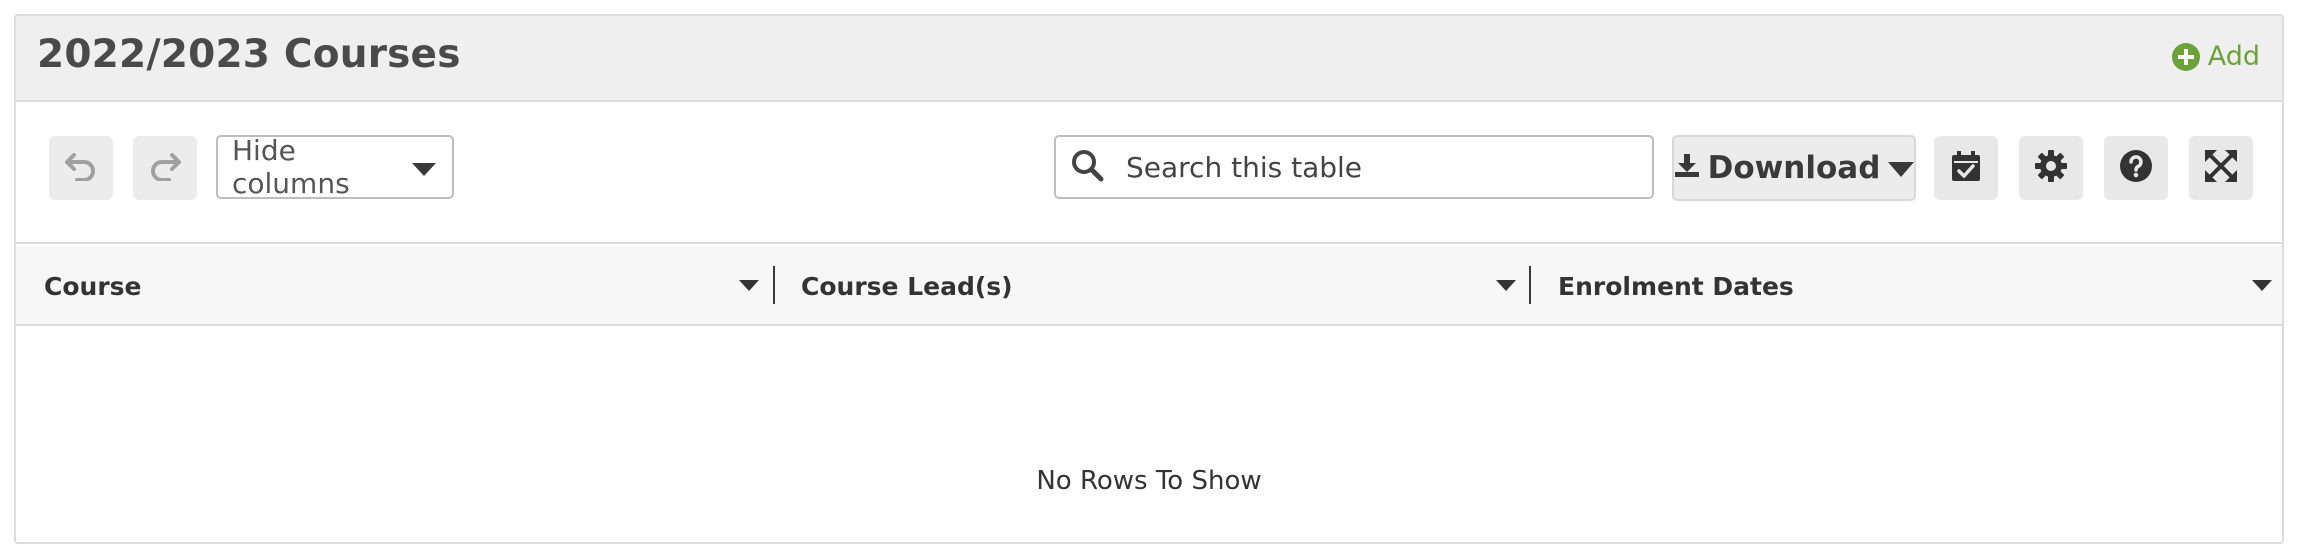 The width and height of the screenshot is (2302, 544). I want to click on question-circle-icon, so click(2136, 168).